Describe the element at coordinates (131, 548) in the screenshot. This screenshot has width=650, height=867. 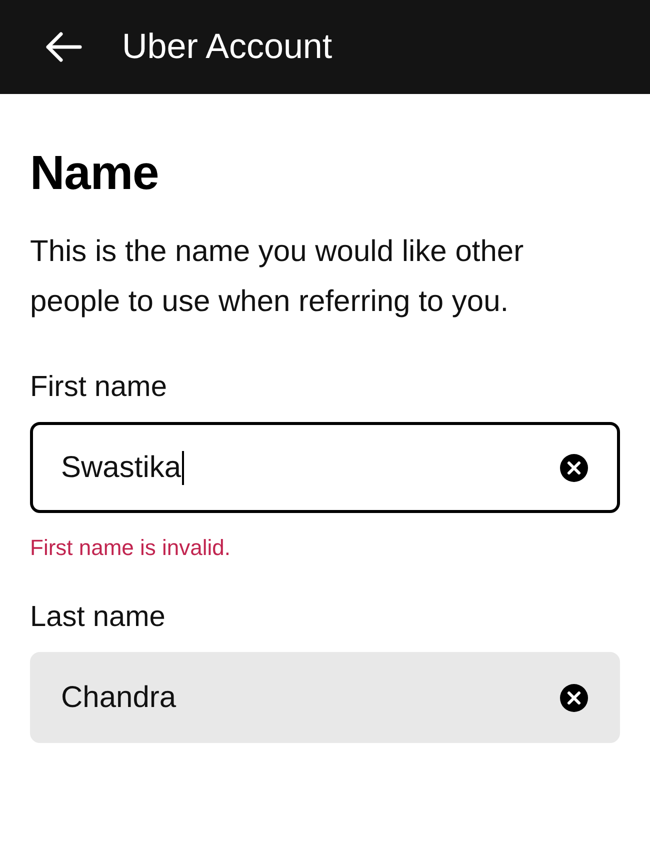
I see `error-message: First name is invalid.` at that location.